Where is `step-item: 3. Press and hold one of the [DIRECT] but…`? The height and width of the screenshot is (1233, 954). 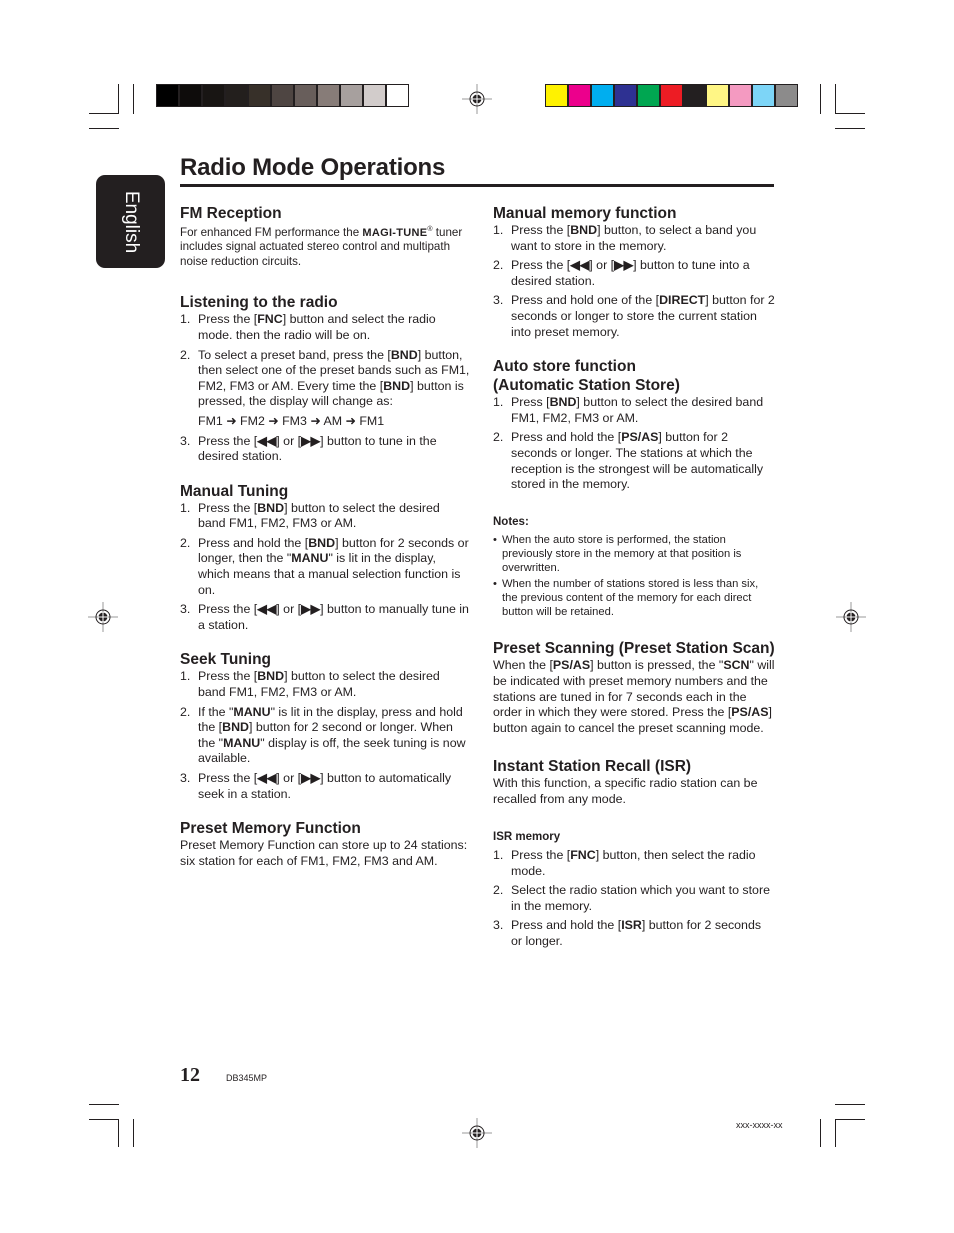 step-item: 3. Press and hold one of the [DIRECT] but… is located at coordinates (634, 316).